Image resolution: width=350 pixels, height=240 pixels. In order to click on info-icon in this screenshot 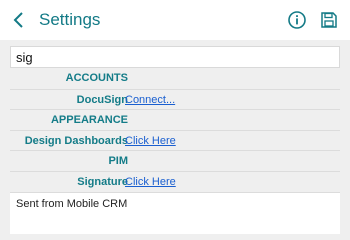, I will do `click(297, 20)`.